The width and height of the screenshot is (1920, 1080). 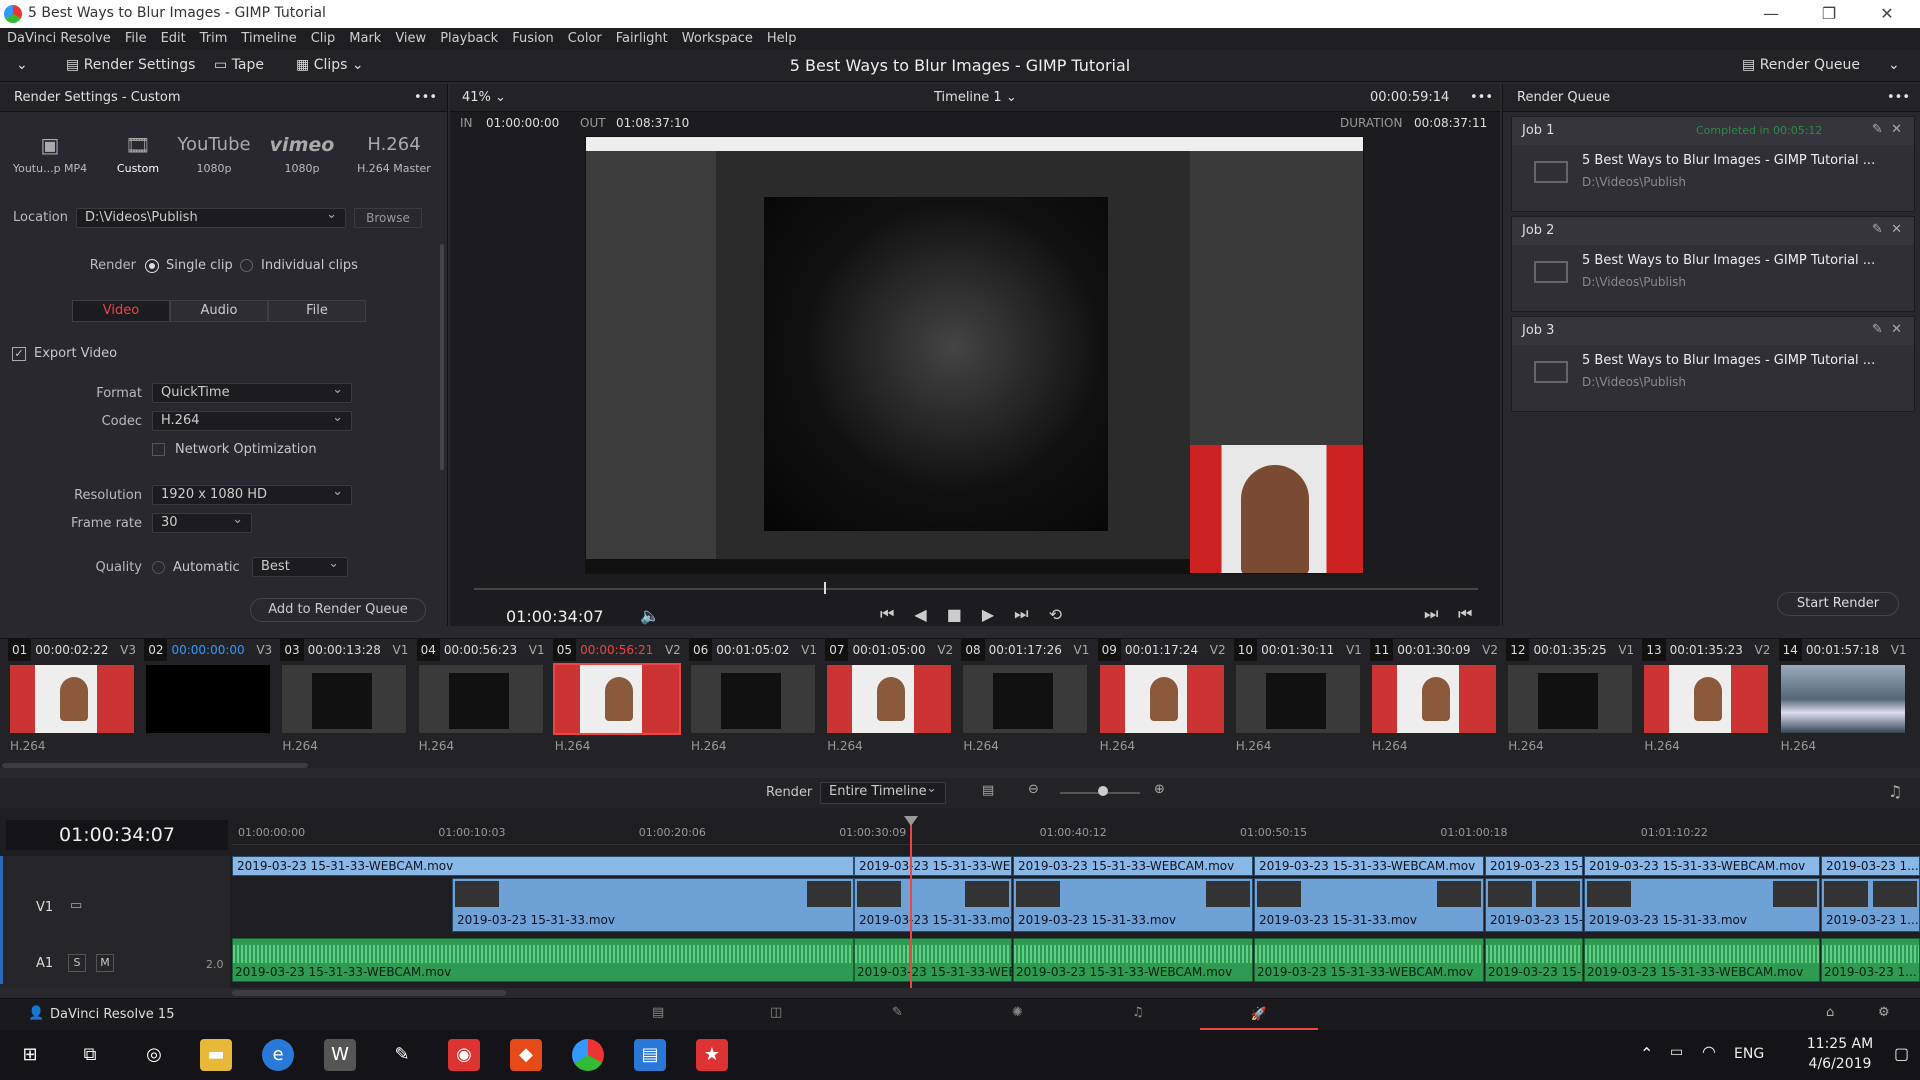 I want to click on codec-select: H.264, so click(x=252, y=420).